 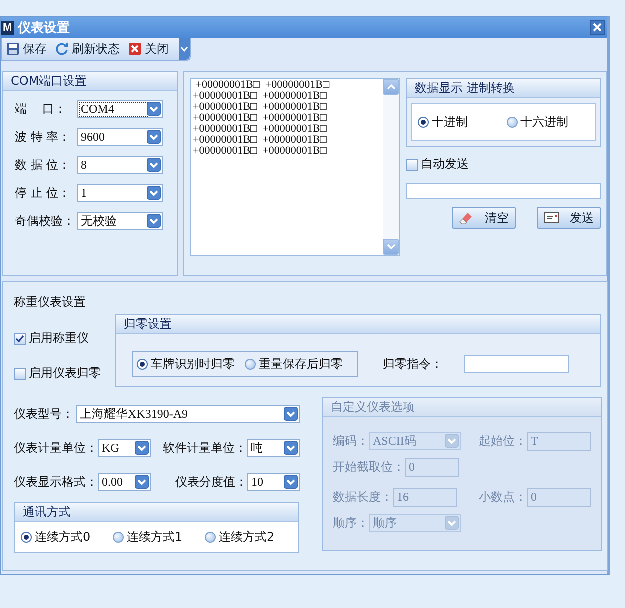 I want to click on eraser-icon, so click(x=467, y=218).